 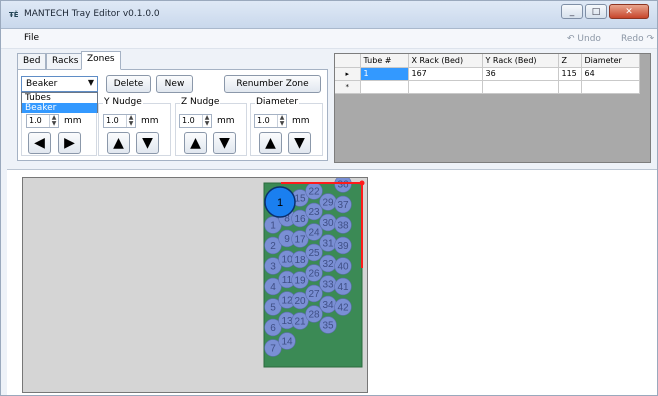 I want to click on tab-racks: Racks, so click(x=65, y=61).